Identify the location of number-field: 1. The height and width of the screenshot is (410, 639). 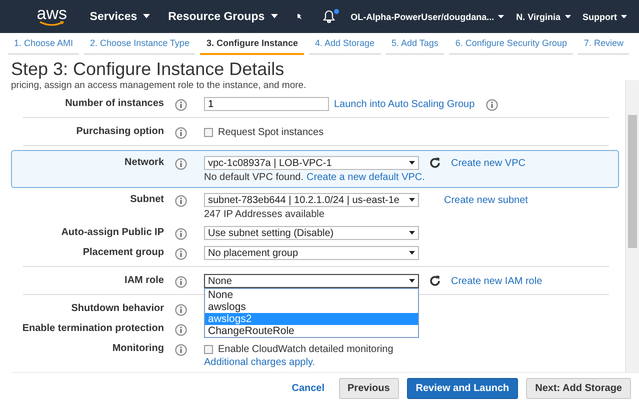
(266, 104).